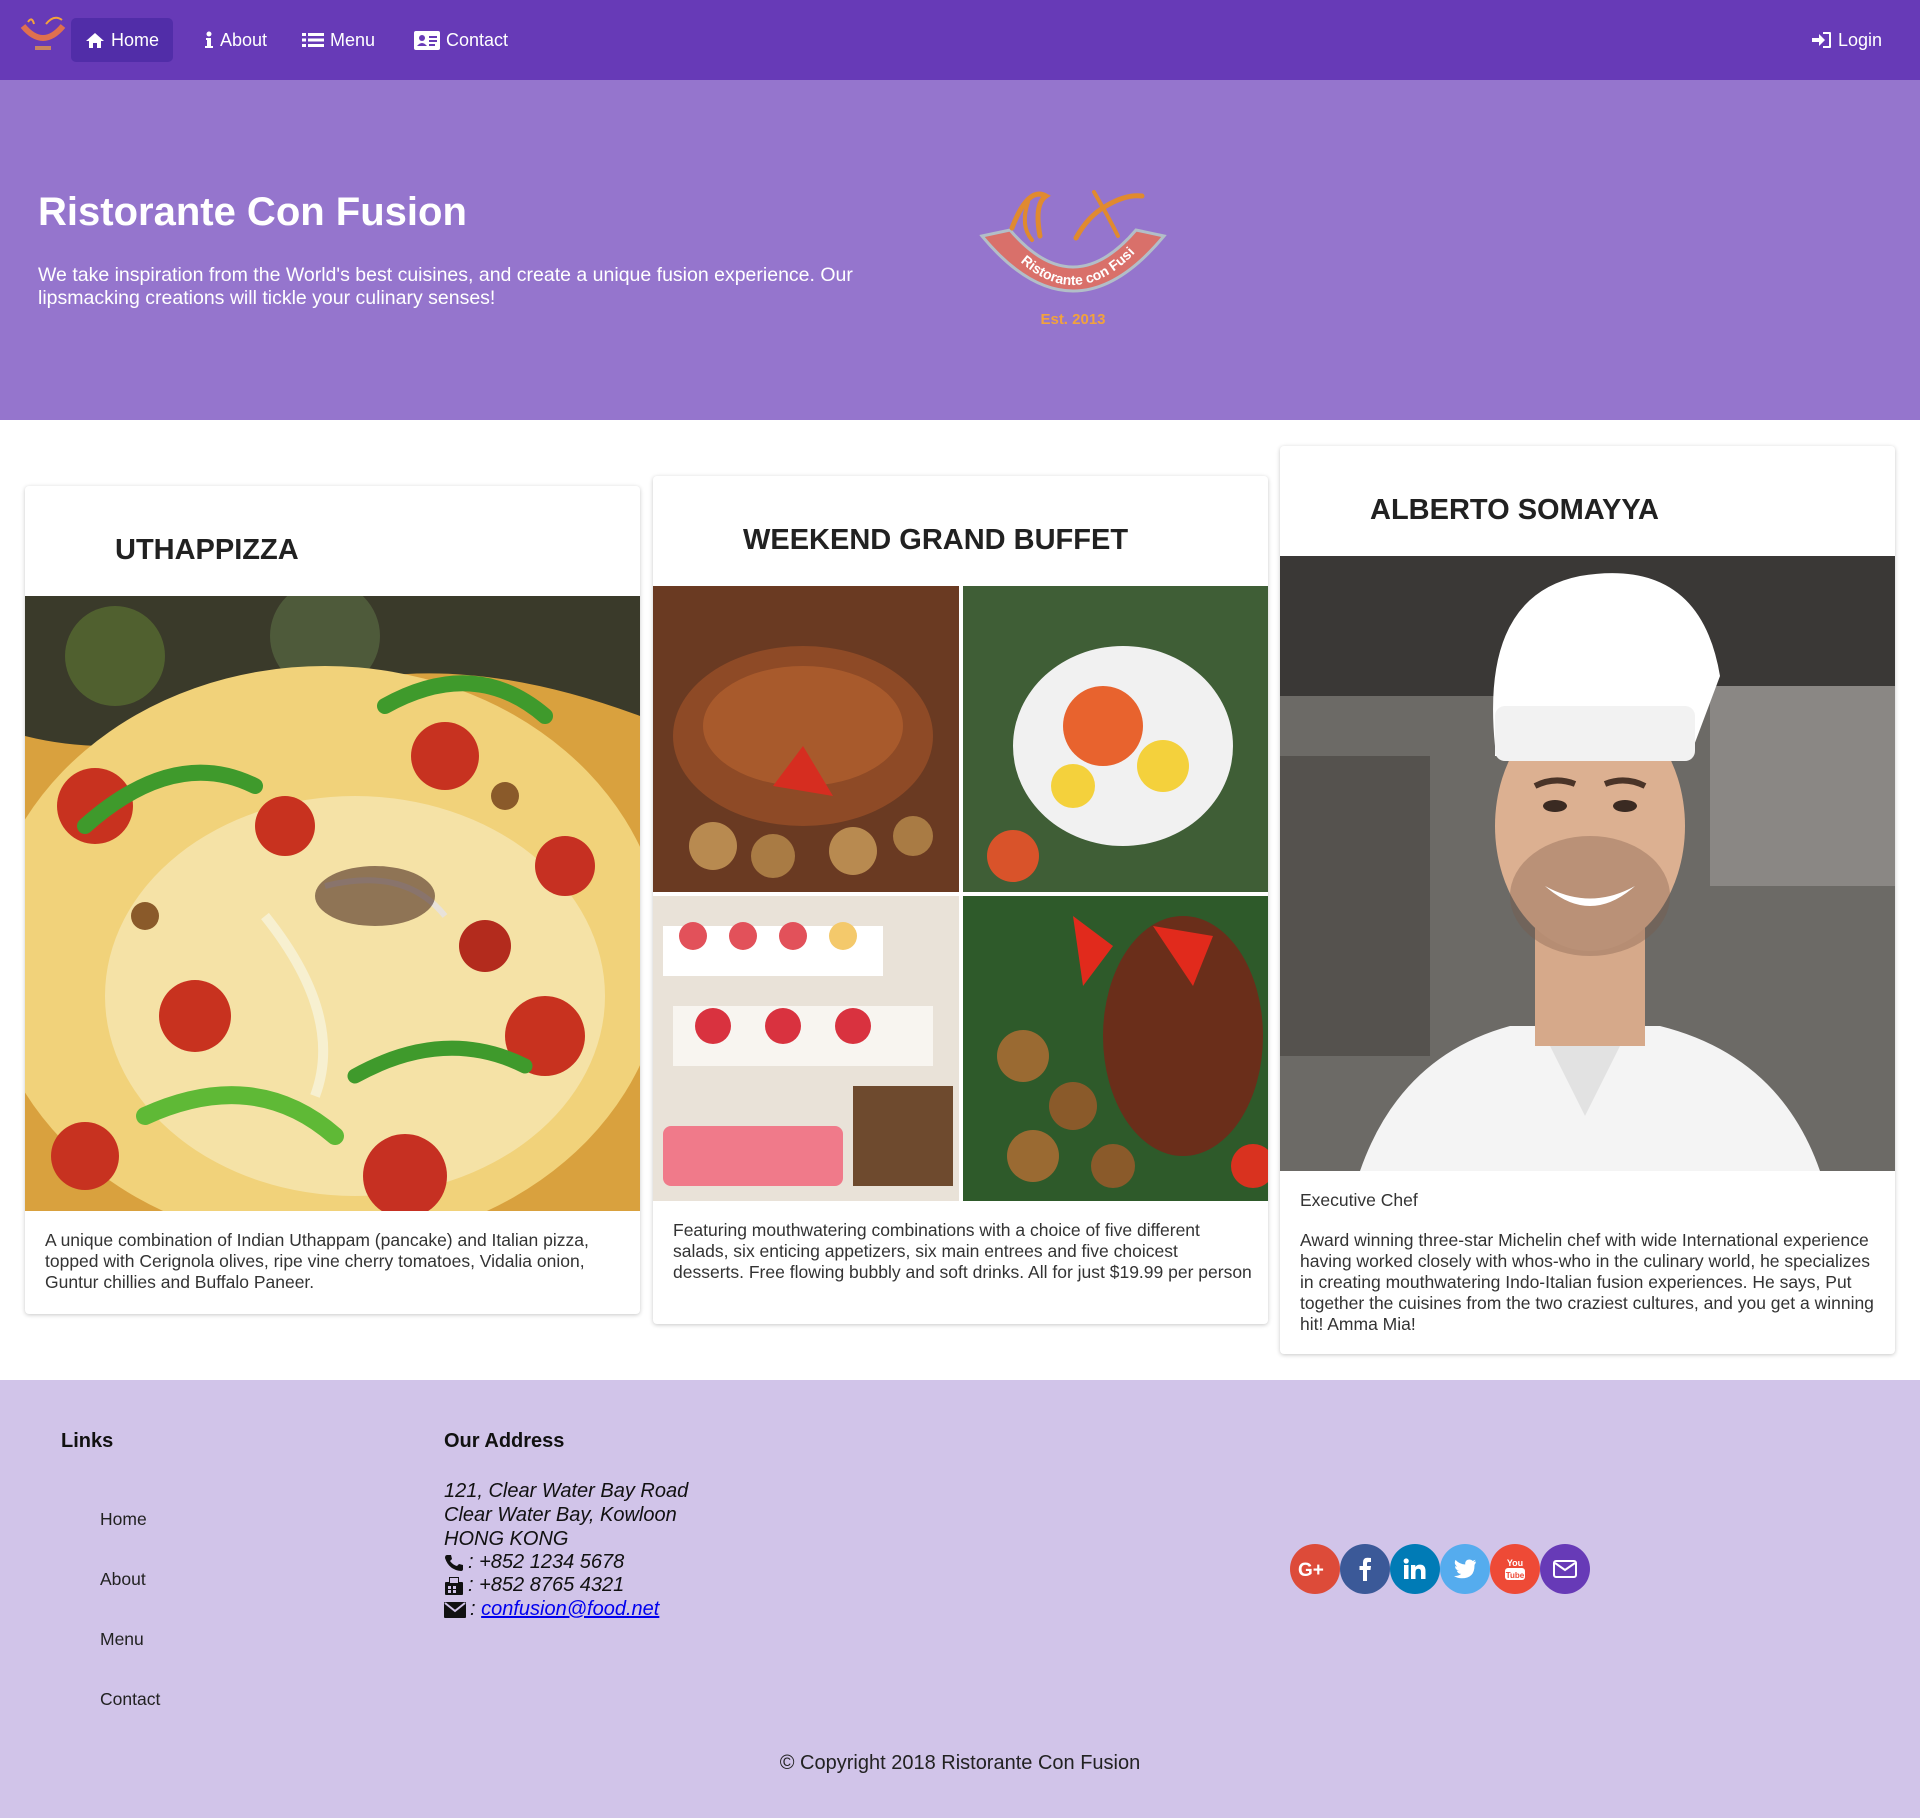  I want to click on email-button, so click(1565, 1569).